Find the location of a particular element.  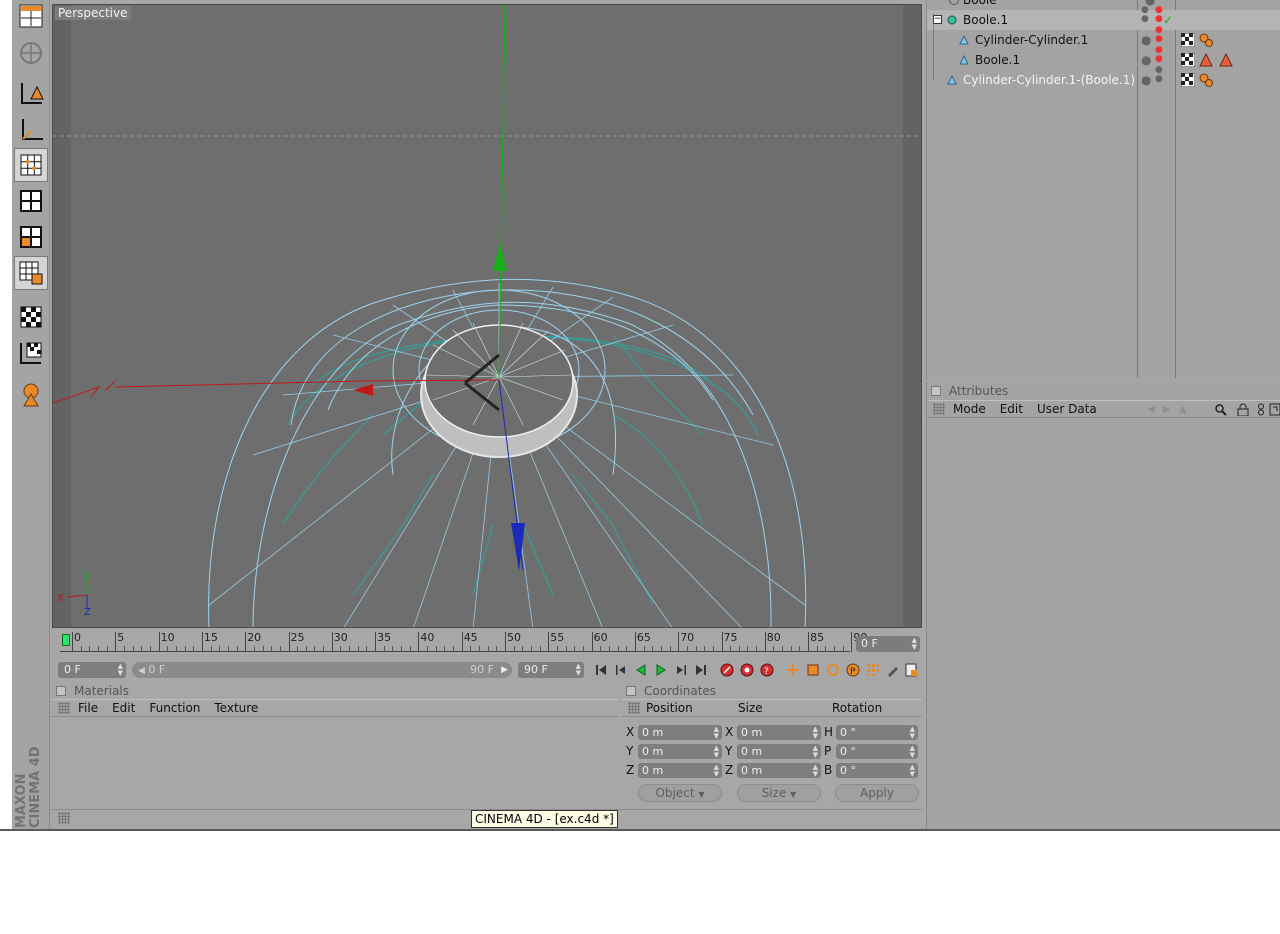

size-y-field: 0 m ▲ ▼ is located at coordinates (779, 751).